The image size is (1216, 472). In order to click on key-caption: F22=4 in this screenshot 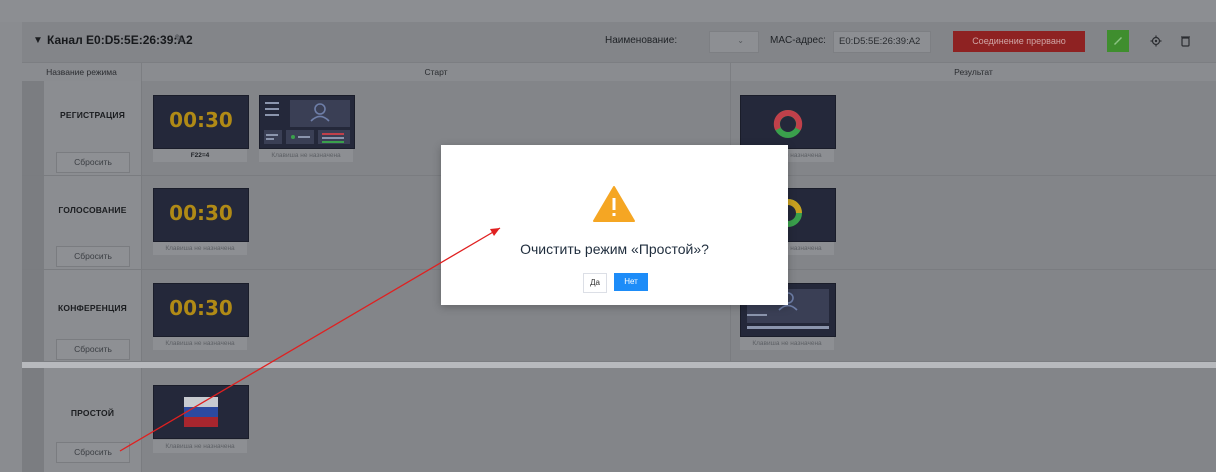, I will do `click(200, 155)`.